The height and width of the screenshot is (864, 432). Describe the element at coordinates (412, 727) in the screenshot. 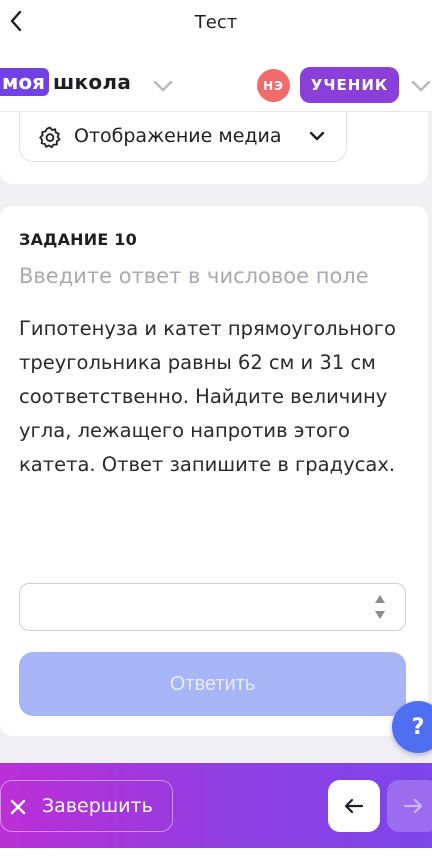

I see `help-button: ?` at that location.